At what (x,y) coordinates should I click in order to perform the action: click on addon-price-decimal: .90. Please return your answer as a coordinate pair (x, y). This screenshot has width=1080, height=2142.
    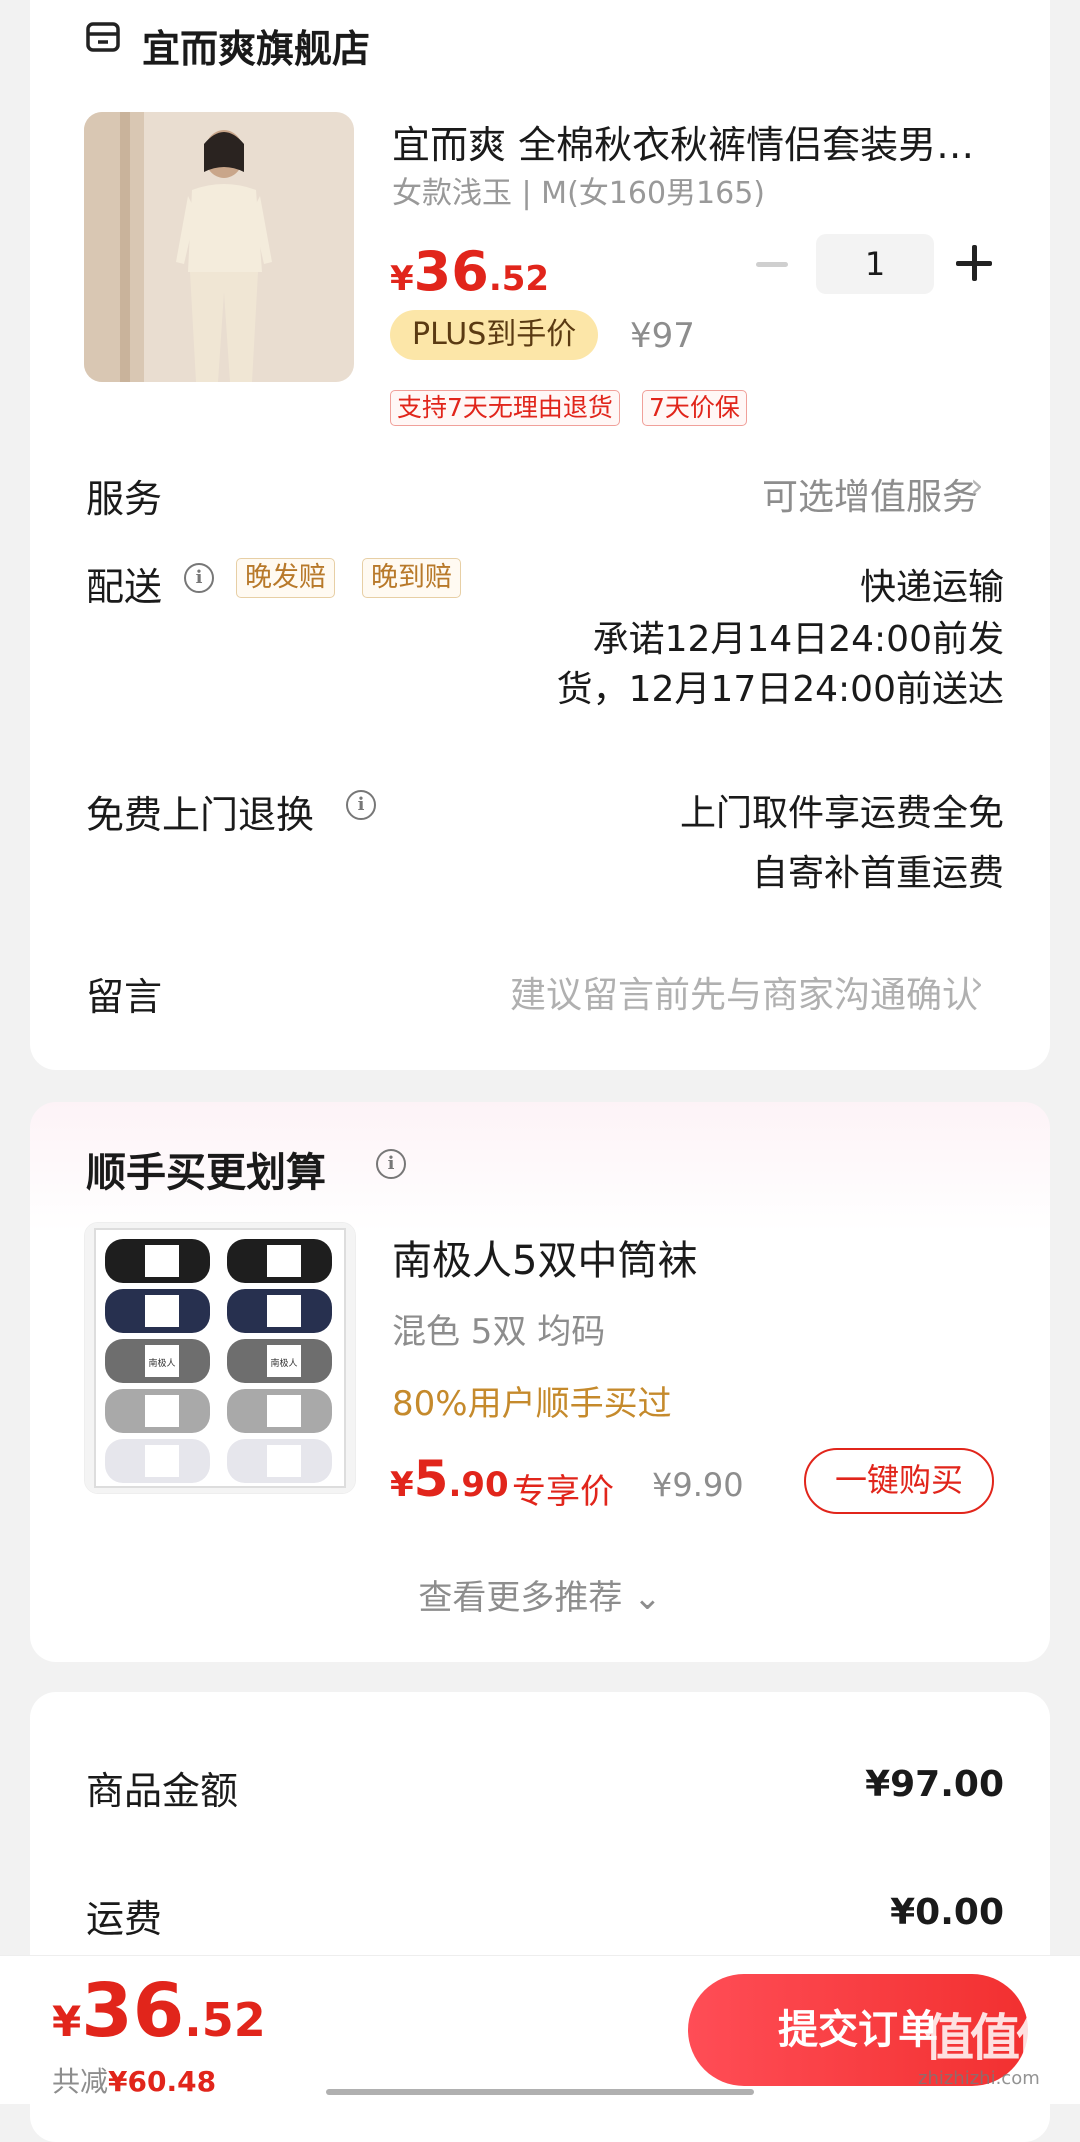
    Looking at the image, I should click on (478, 1485).